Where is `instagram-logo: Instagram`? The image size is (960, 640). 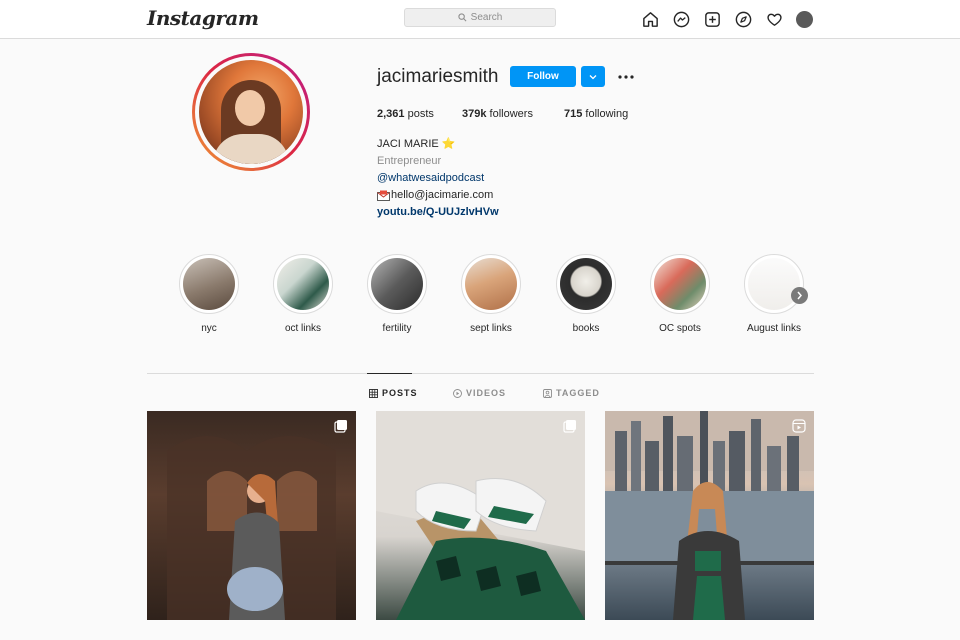 instagram-logo: Instagram is located at coordinates (203, 18).